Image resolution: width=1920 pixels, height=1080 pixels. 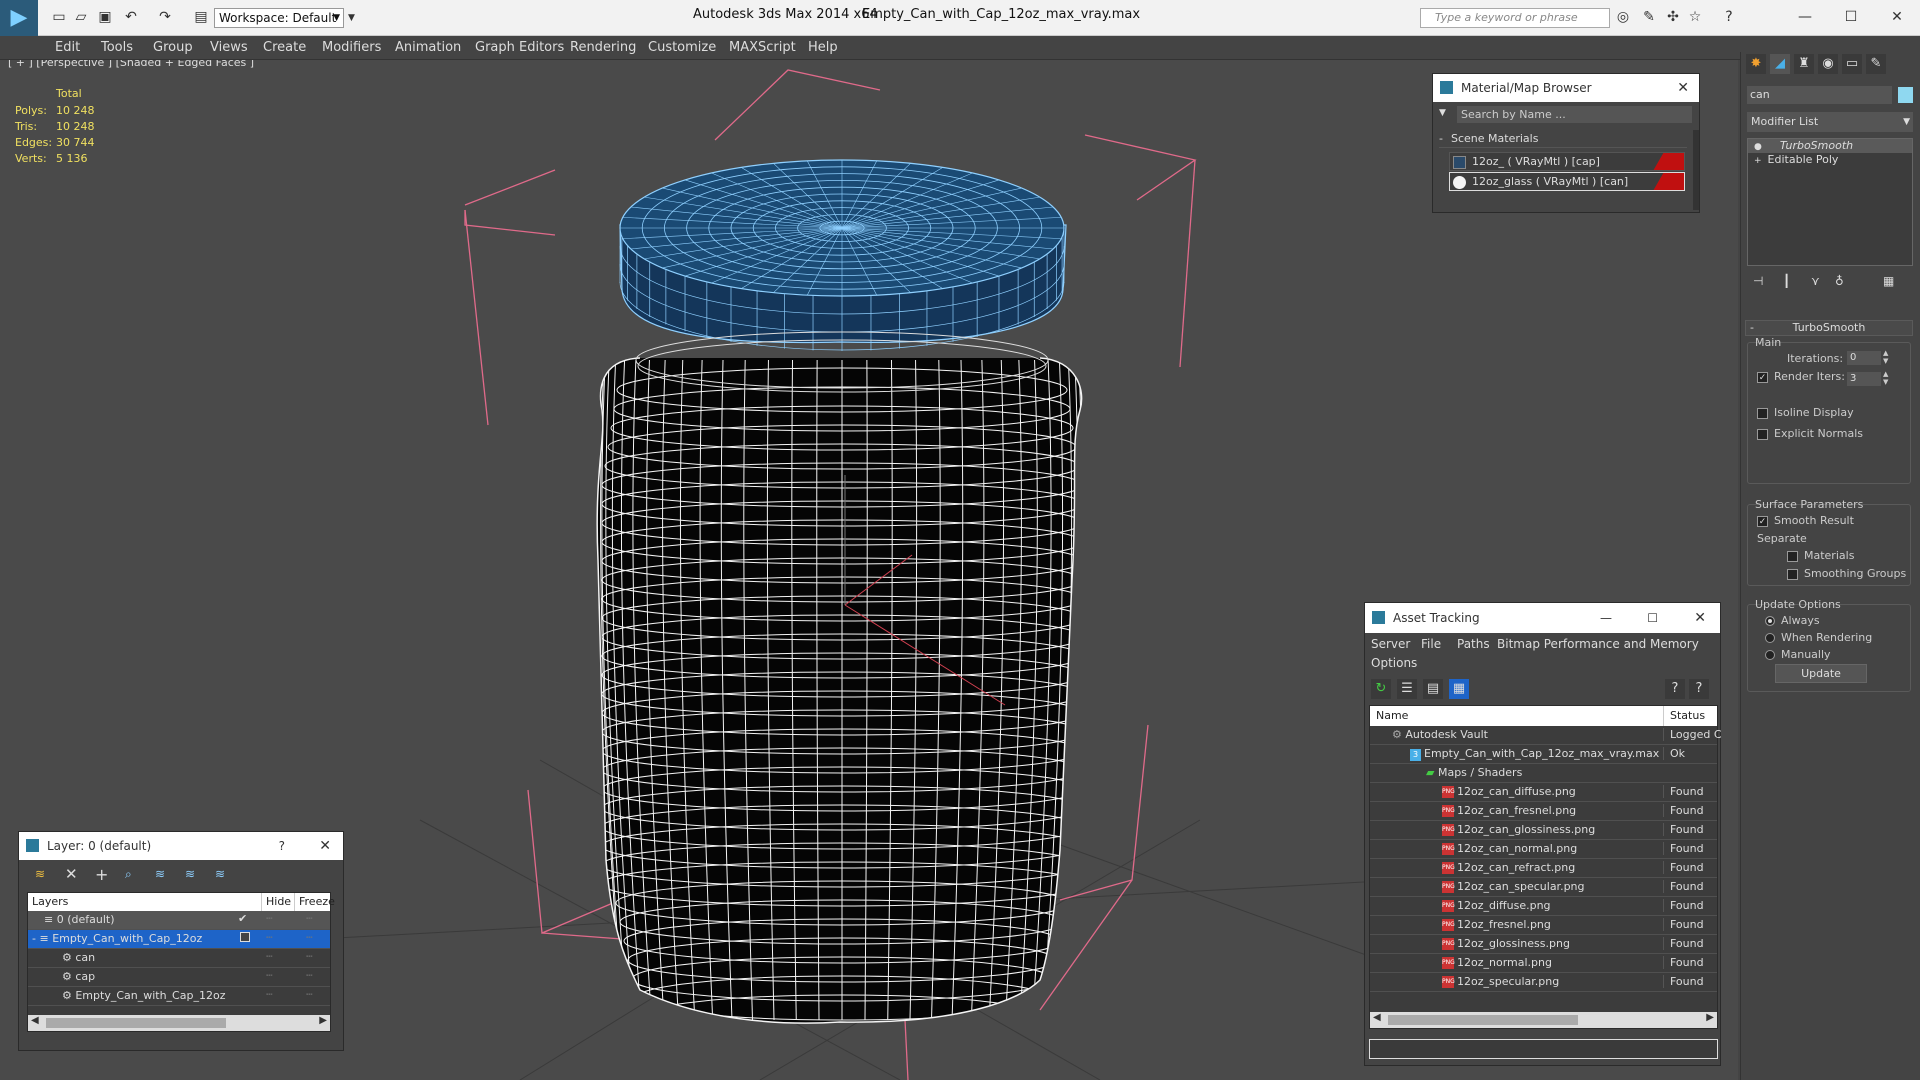 I want to click on menu-help: Help, so click(x=823, y=47).